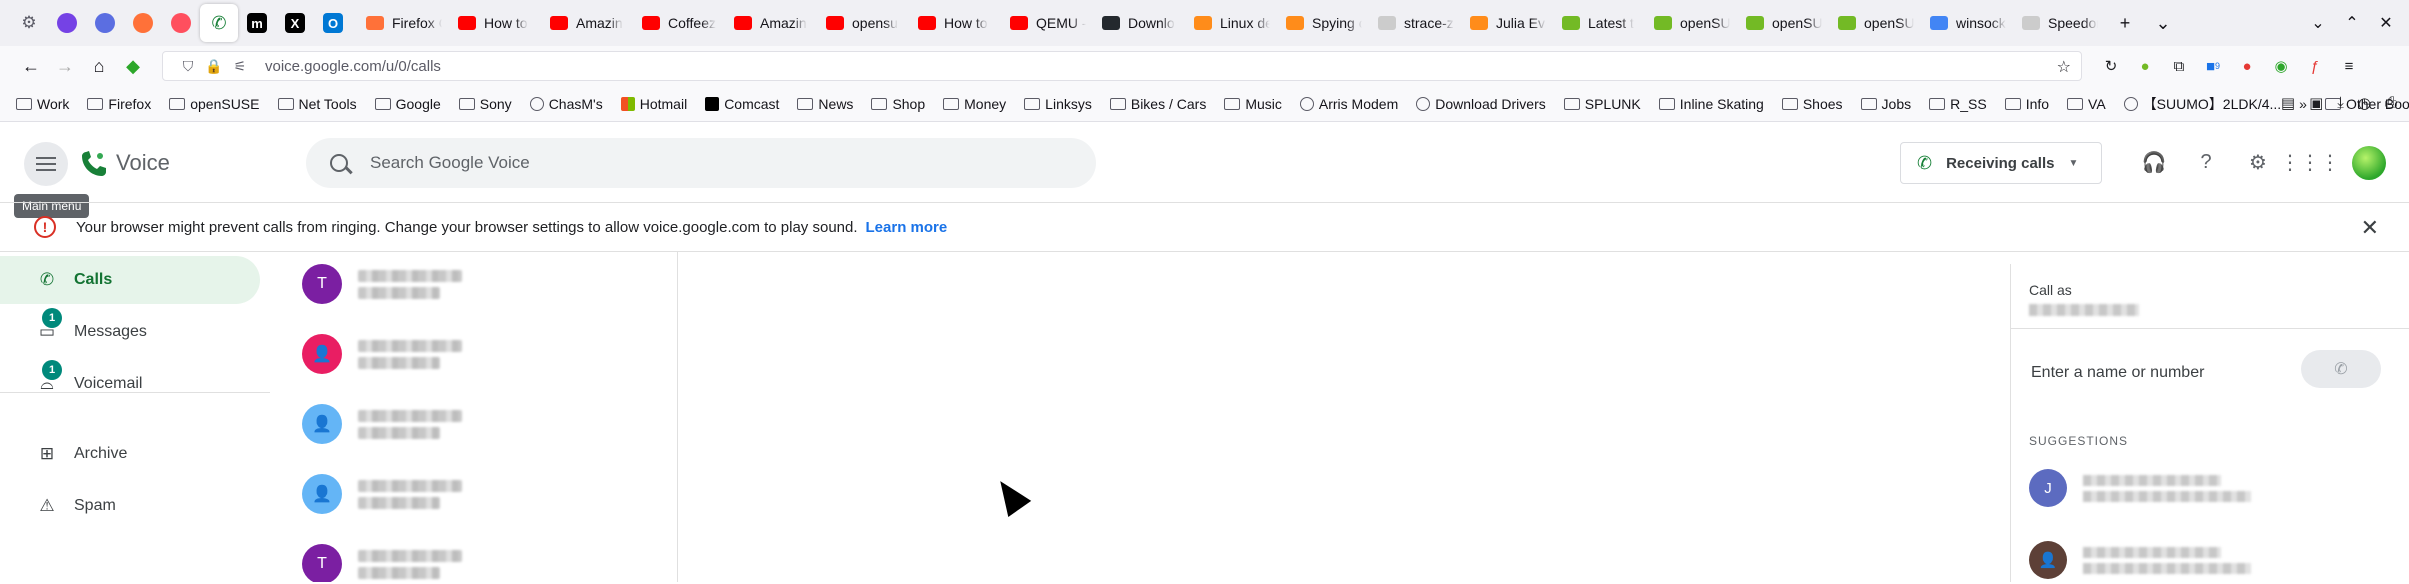 This screenshot has width=2409, height=584. What do you see at coordinates (864, 23) in the screenshot?
I see `browser-tab: opensu` at bounding box center [864, 23].